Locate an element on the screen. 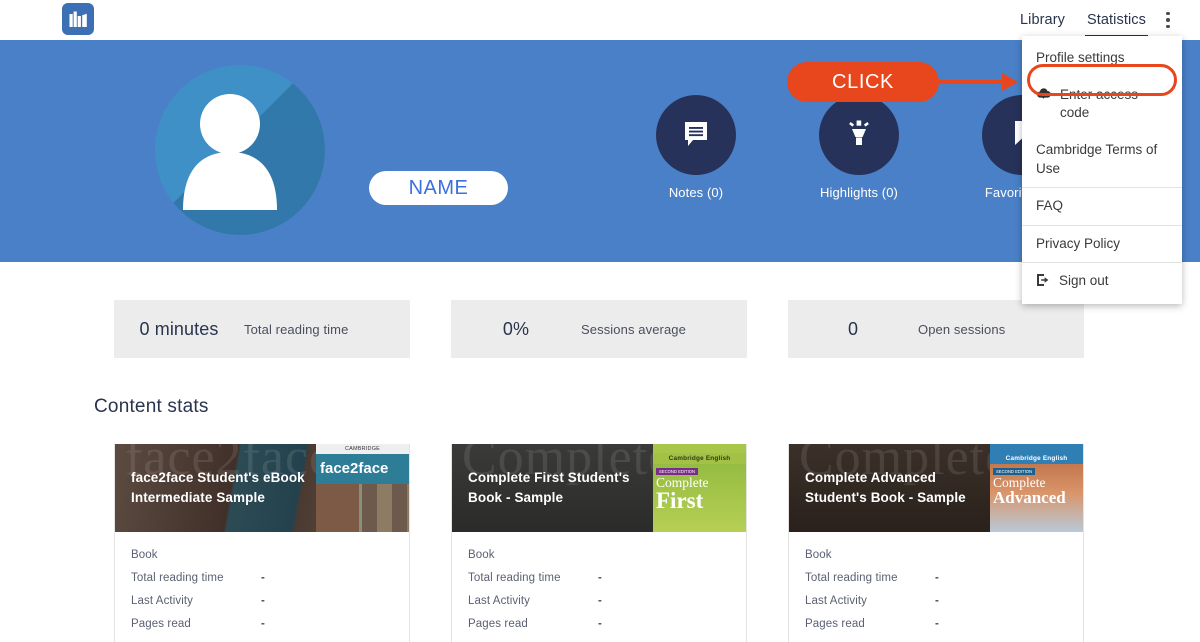 The width and height of the screenshot is (1200, 642). menu-item-cambridge-terms-of-use: Cambridge Terms of Use is located at coordinates (1102, 159).